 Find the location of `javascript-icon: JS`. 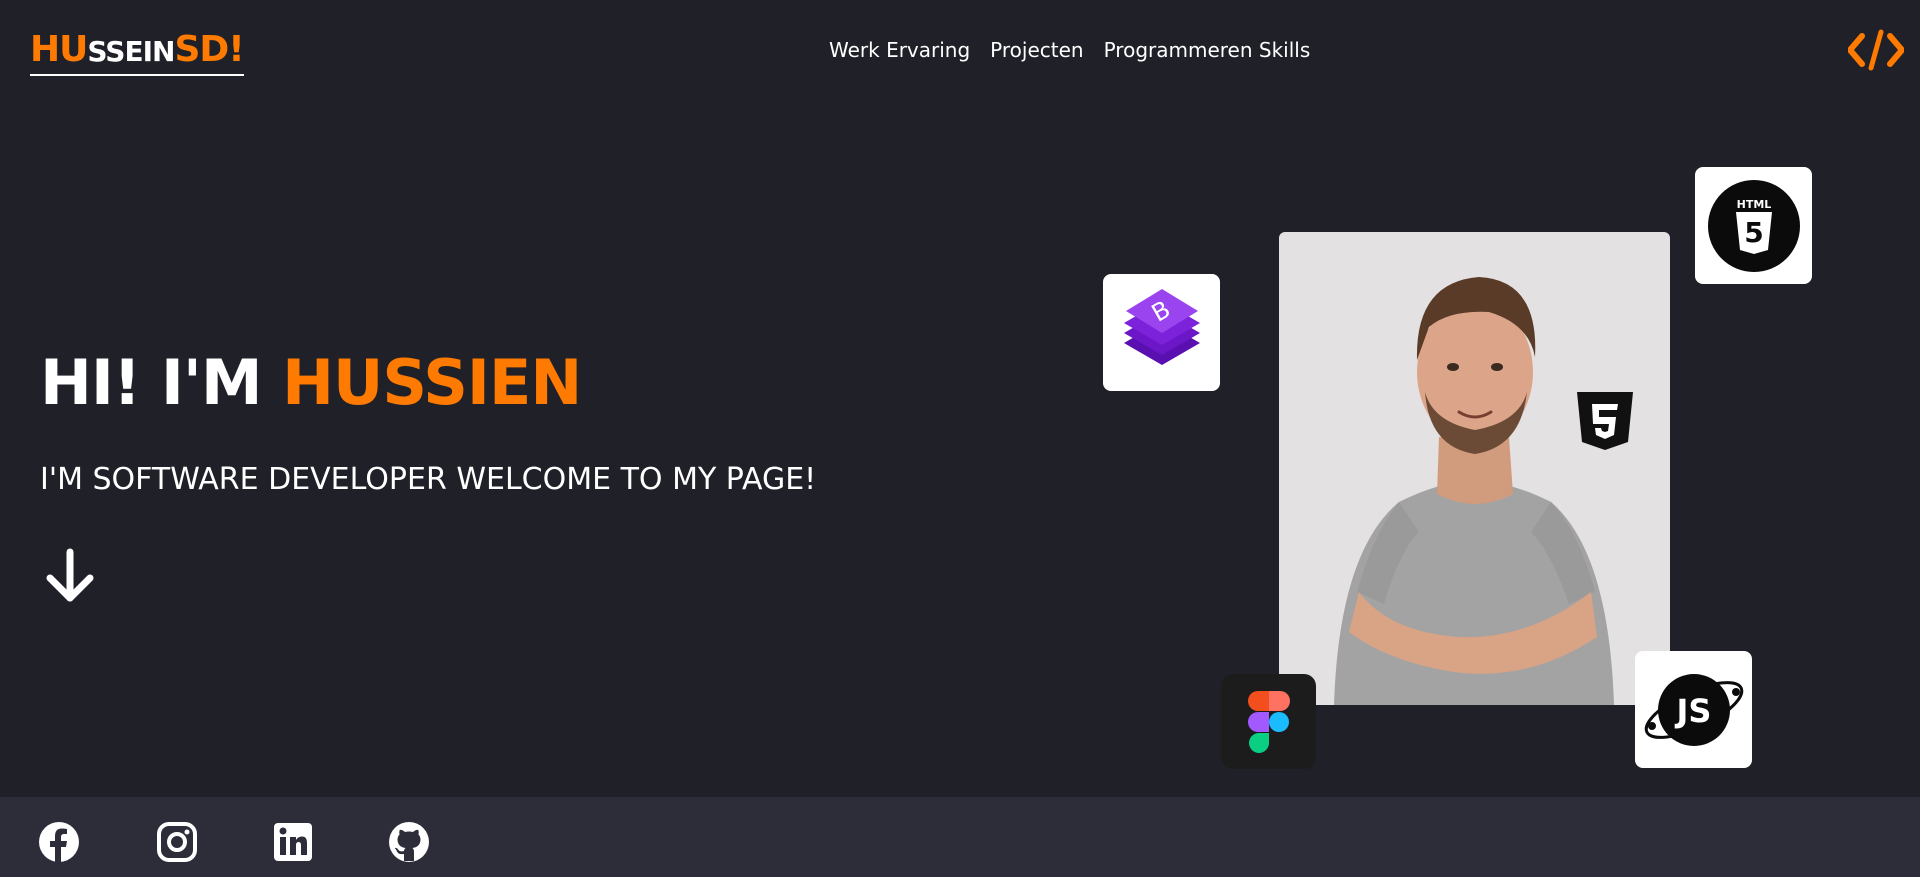

javascript-icon: JS is located at coordinates (1693, 709).